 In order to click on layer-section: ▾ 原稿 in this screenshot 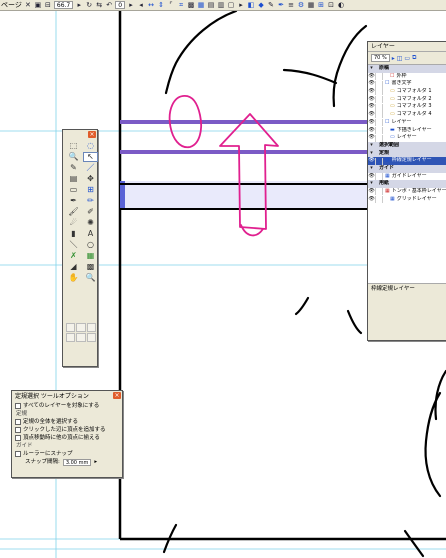, I will do `click(407, 69)`.